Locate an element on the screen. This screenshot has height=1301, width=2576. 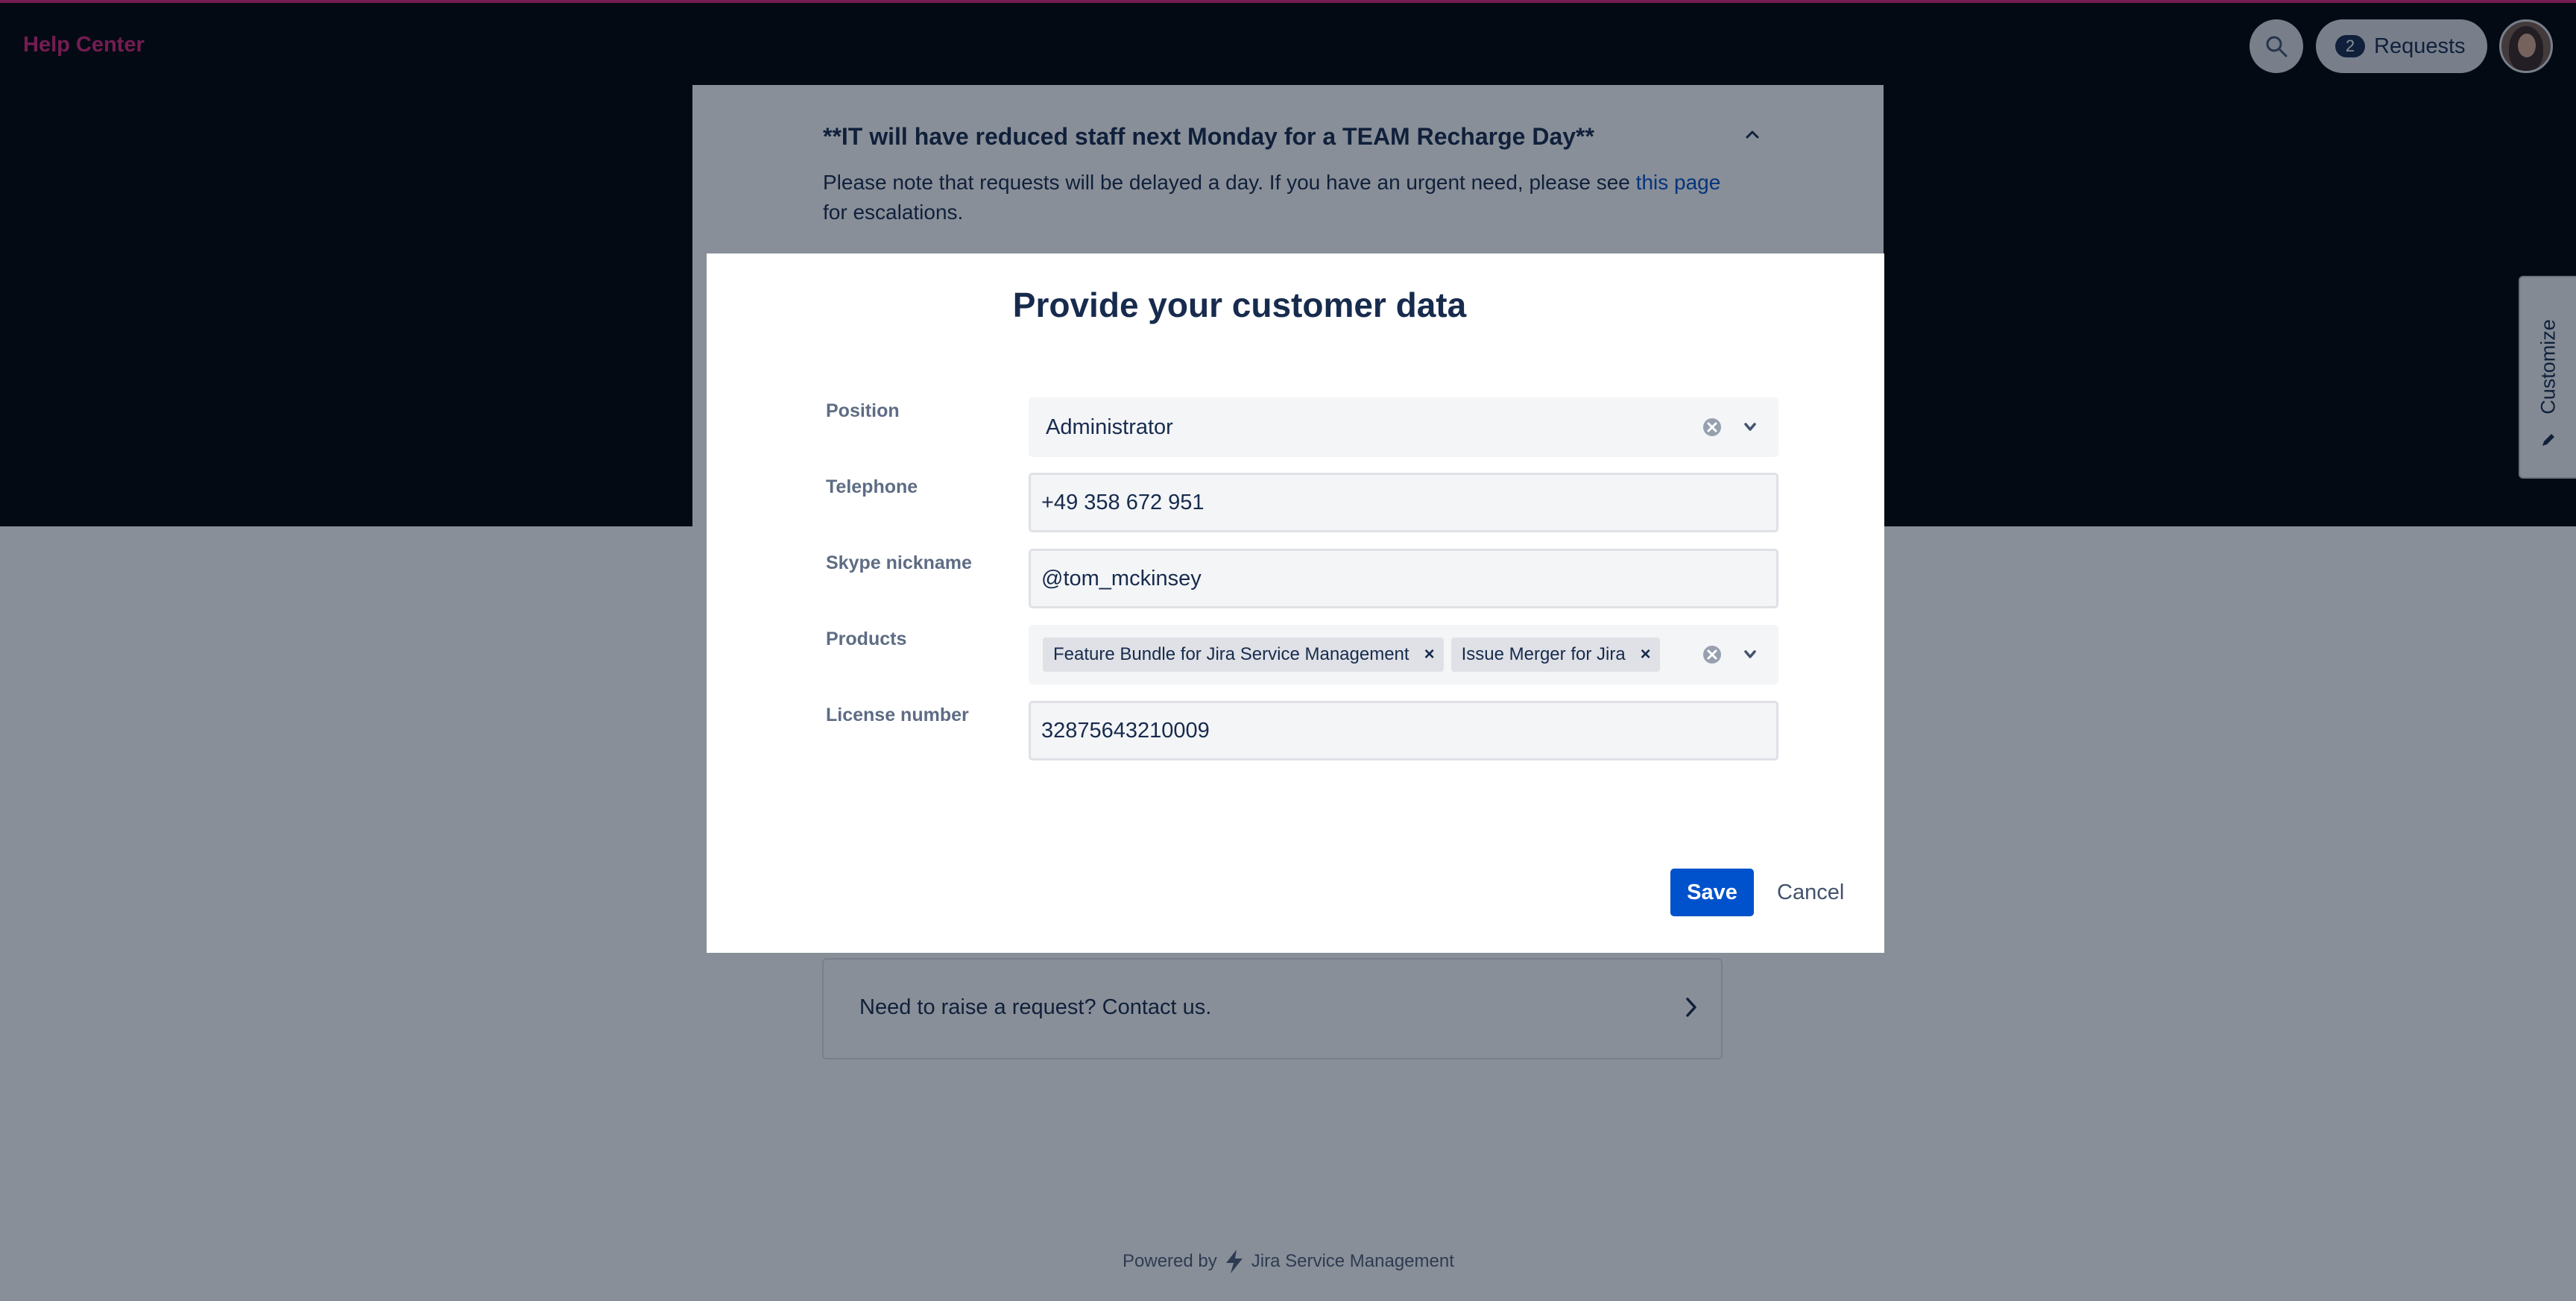
skype-value: @tom_mckinsey is located at coordinates (1121, 578).